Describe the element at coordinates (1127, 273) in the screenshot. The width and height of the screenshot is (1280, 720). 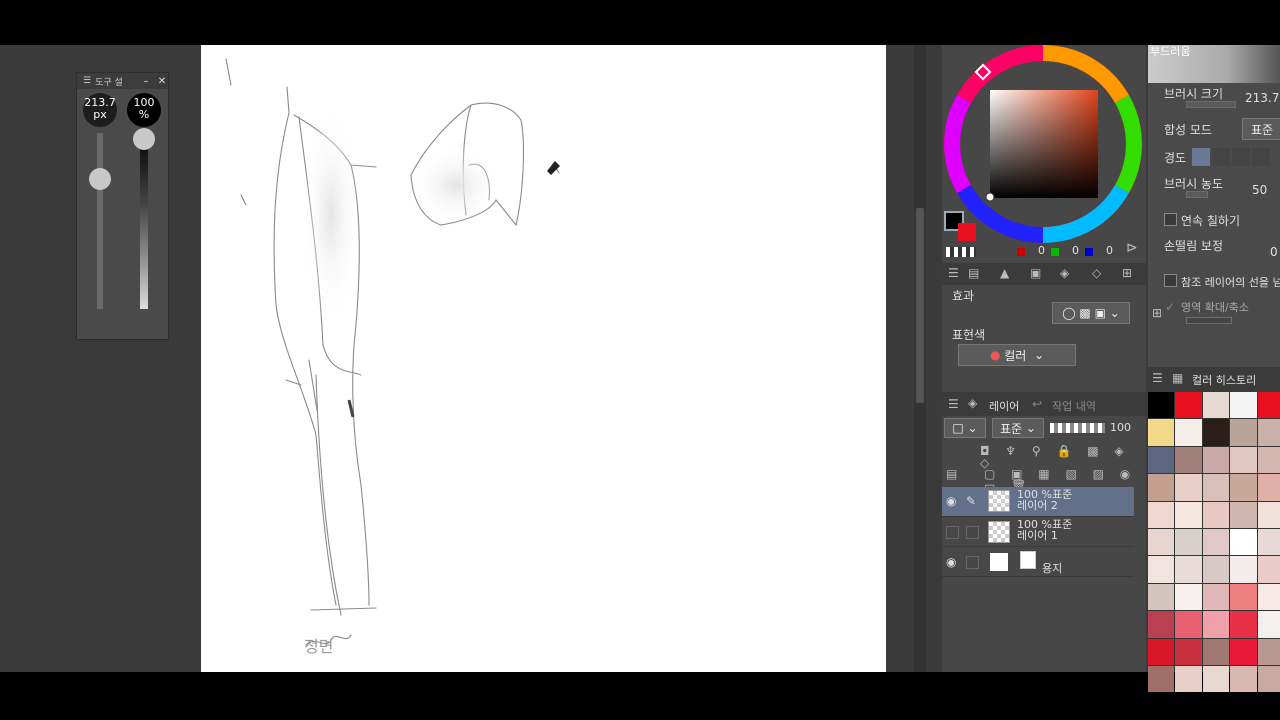
I see `tool-tab-icon: ⊞` at that location.